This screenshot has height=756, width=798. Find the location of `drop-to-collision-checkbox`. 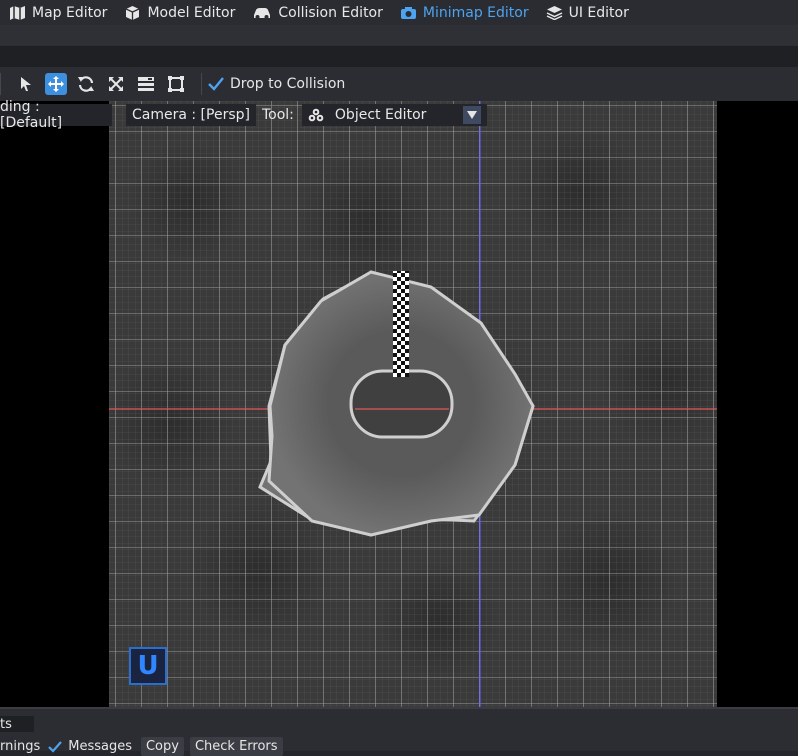

drop-to-collision-checkbox is located at coordinates (216, 84).